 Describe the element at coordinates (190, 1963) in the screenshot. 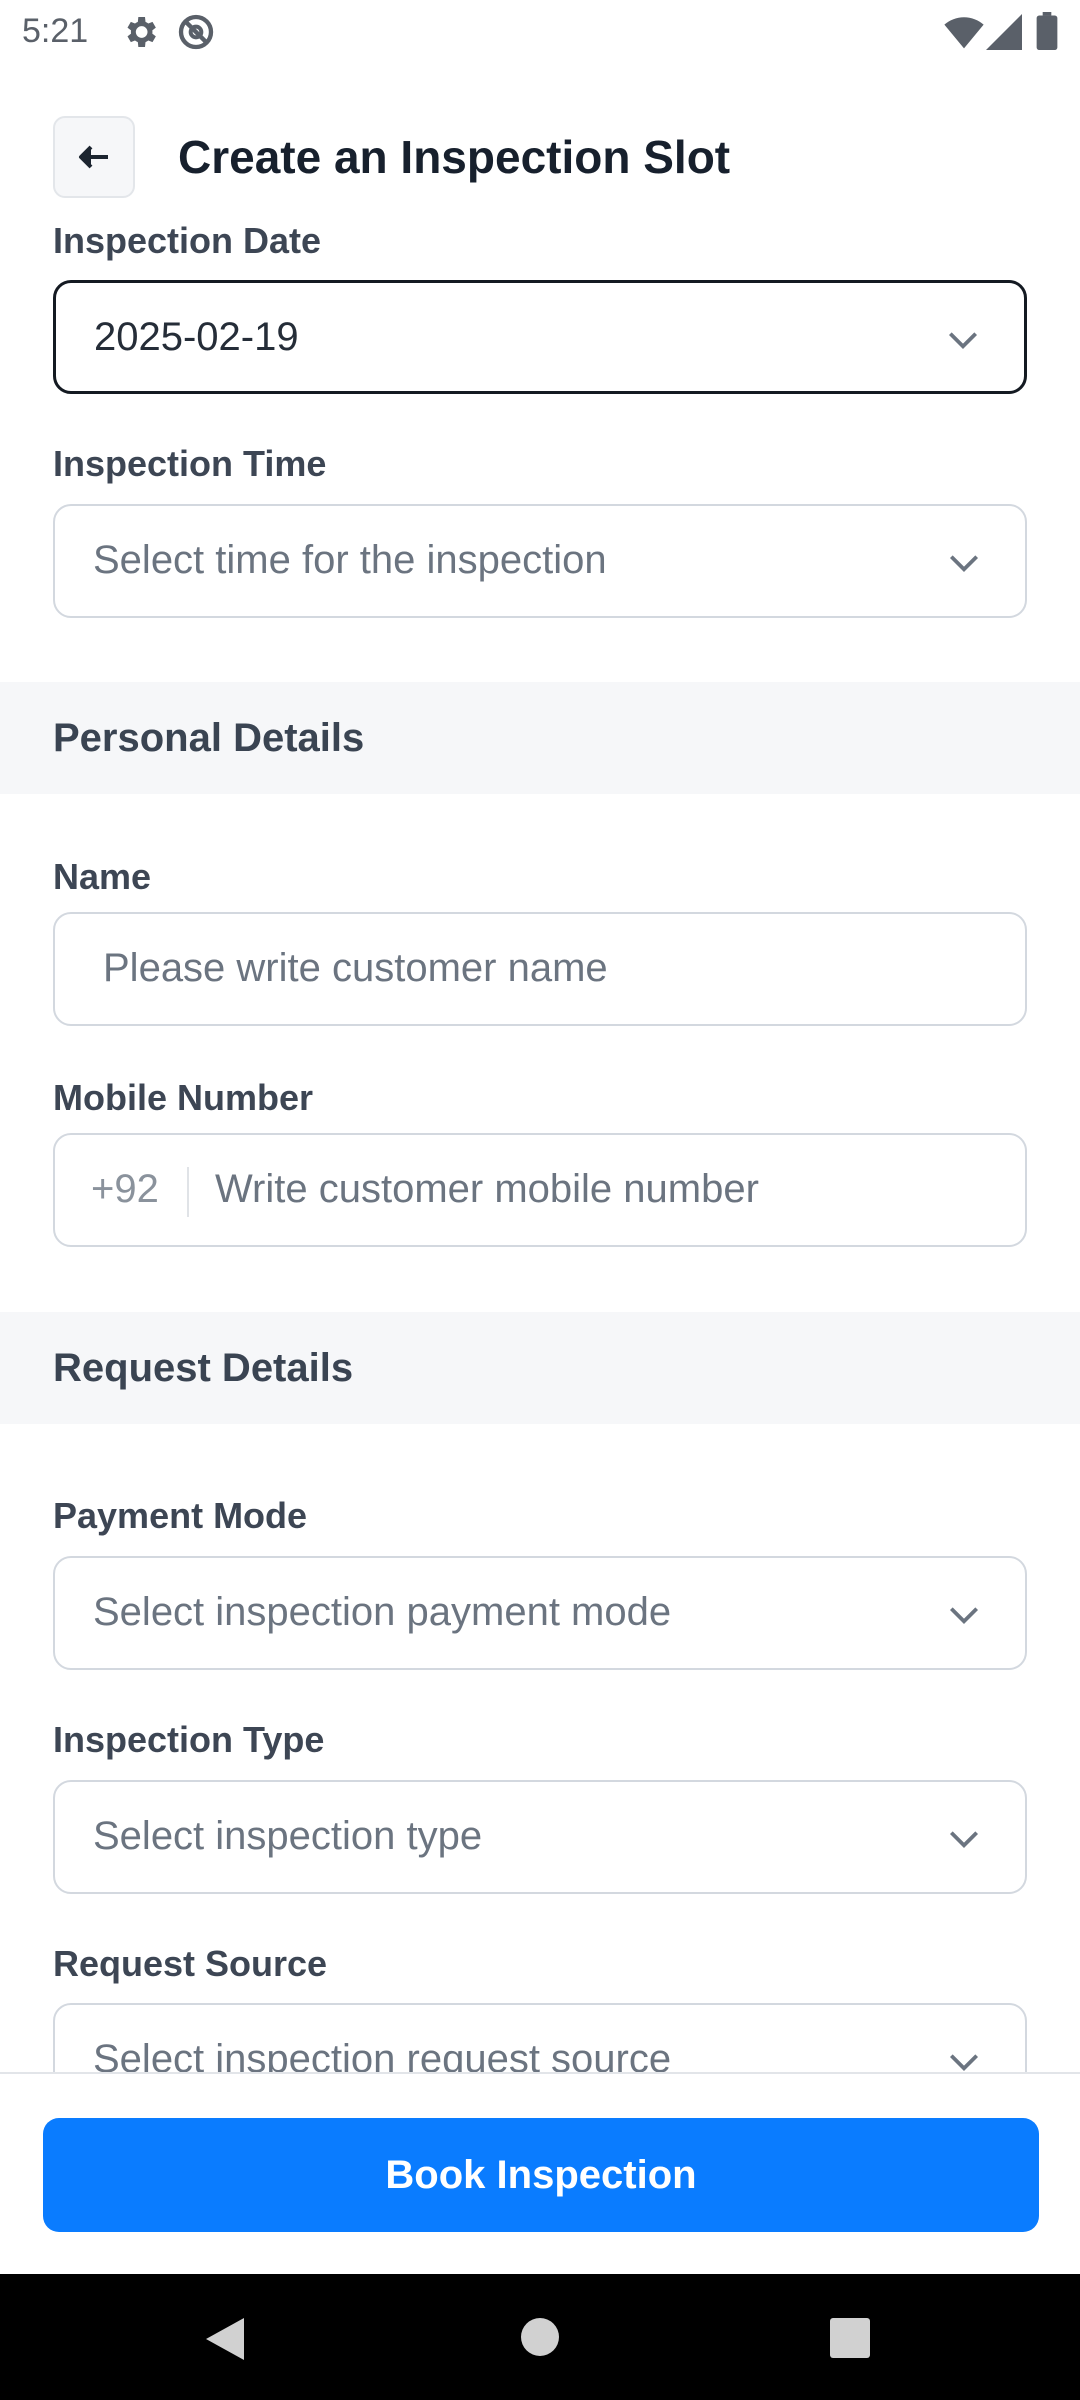

I see `request-source-label: Request Source` at that location.